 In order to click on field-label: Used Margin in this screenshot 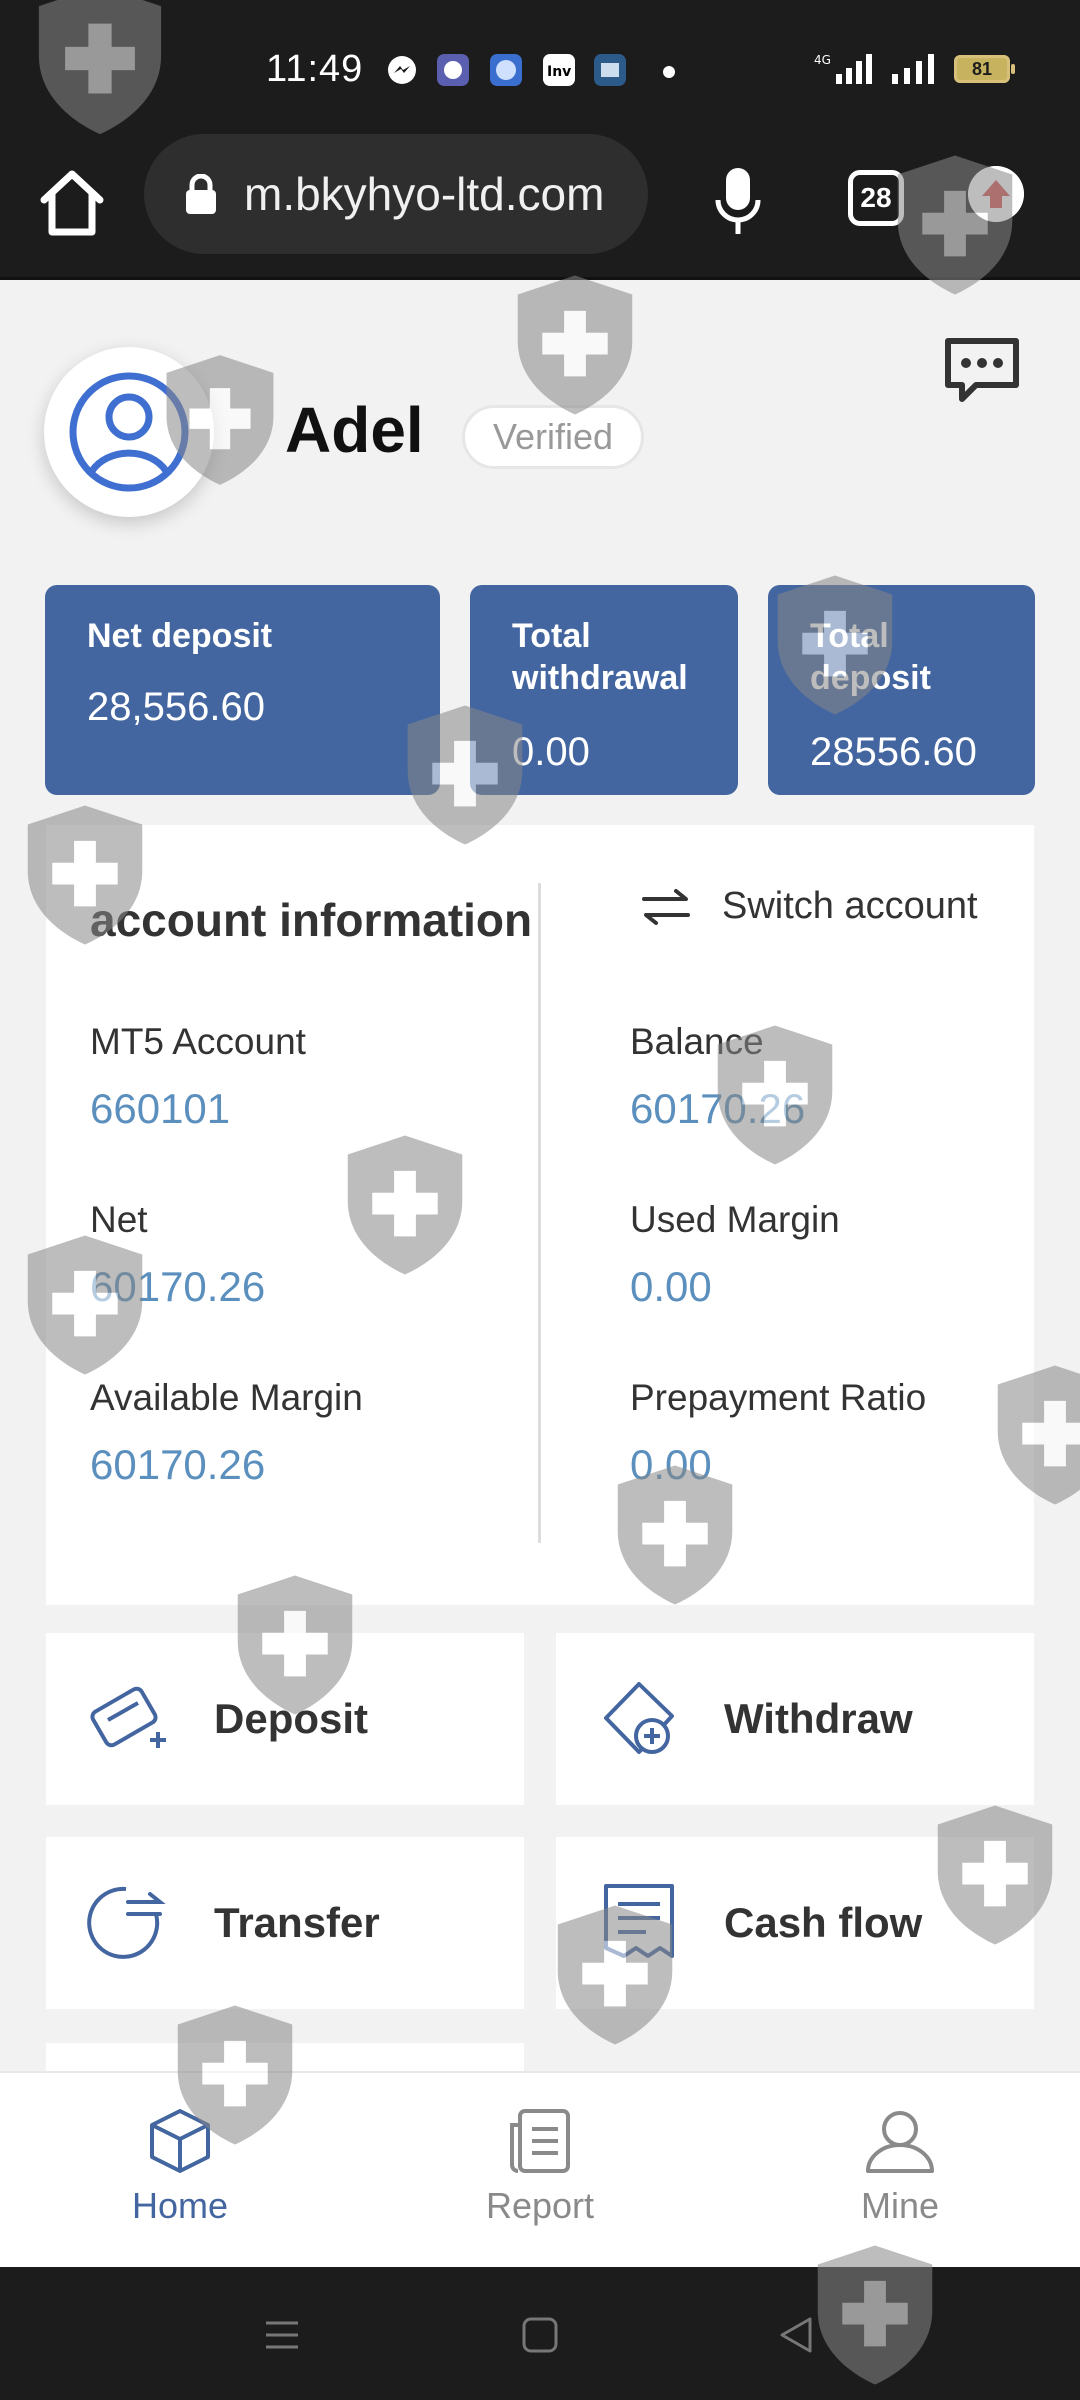, I will do `click(735, 1219)`.